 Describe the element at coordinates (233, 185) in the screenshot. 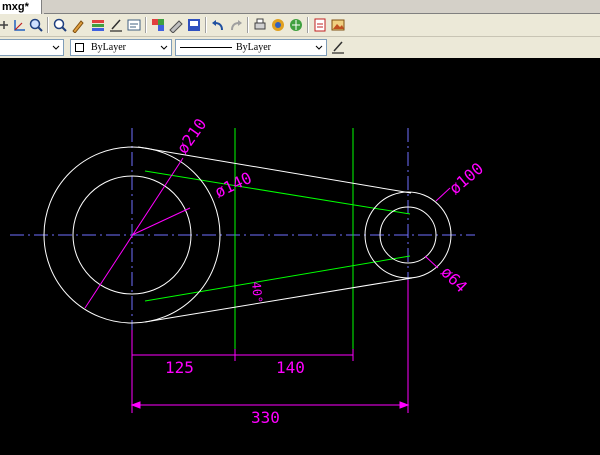

I see `dim-text-d140: ø140` at that location.